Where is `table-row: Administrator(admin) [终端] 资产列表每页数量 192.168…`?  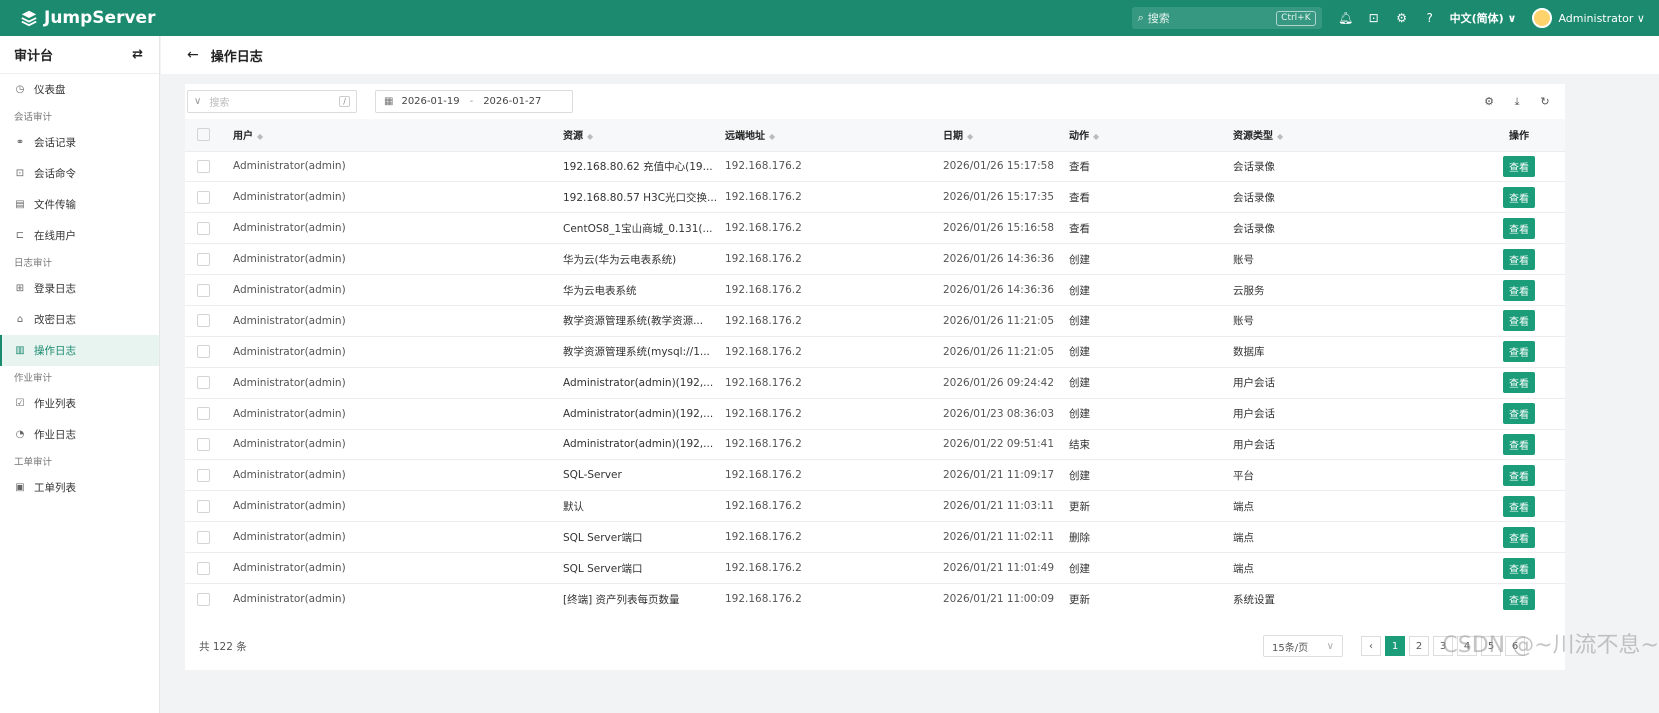 table-row: Administrator(admin) [终端] 资产列表每页数量 192.168… is located at coordinates (875, 598).